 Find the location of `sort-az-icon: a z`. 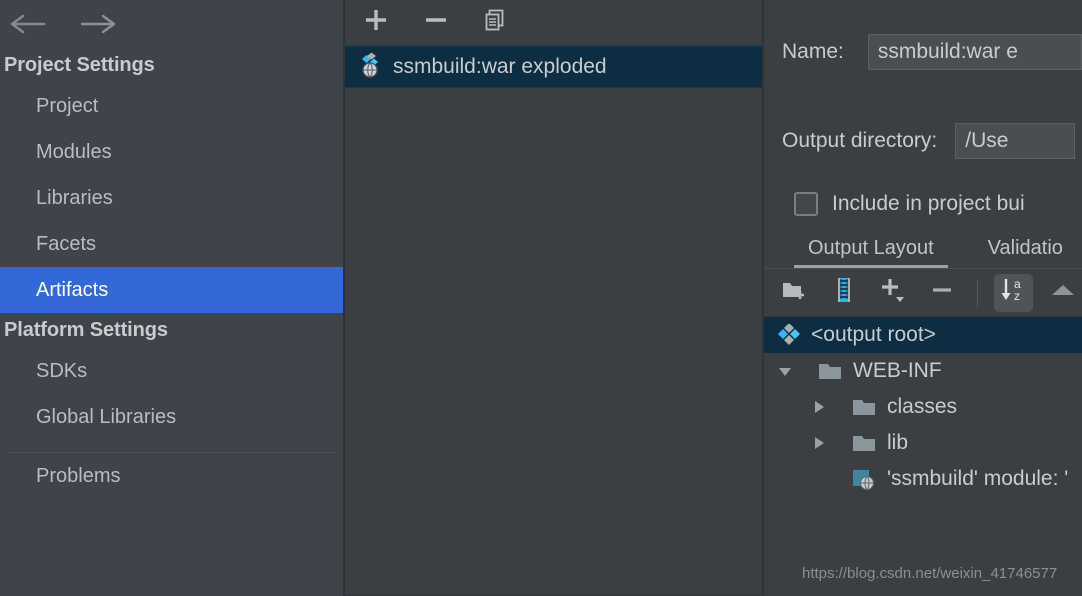

sort-az-icon: a z is located at coordinates (1014, 292).